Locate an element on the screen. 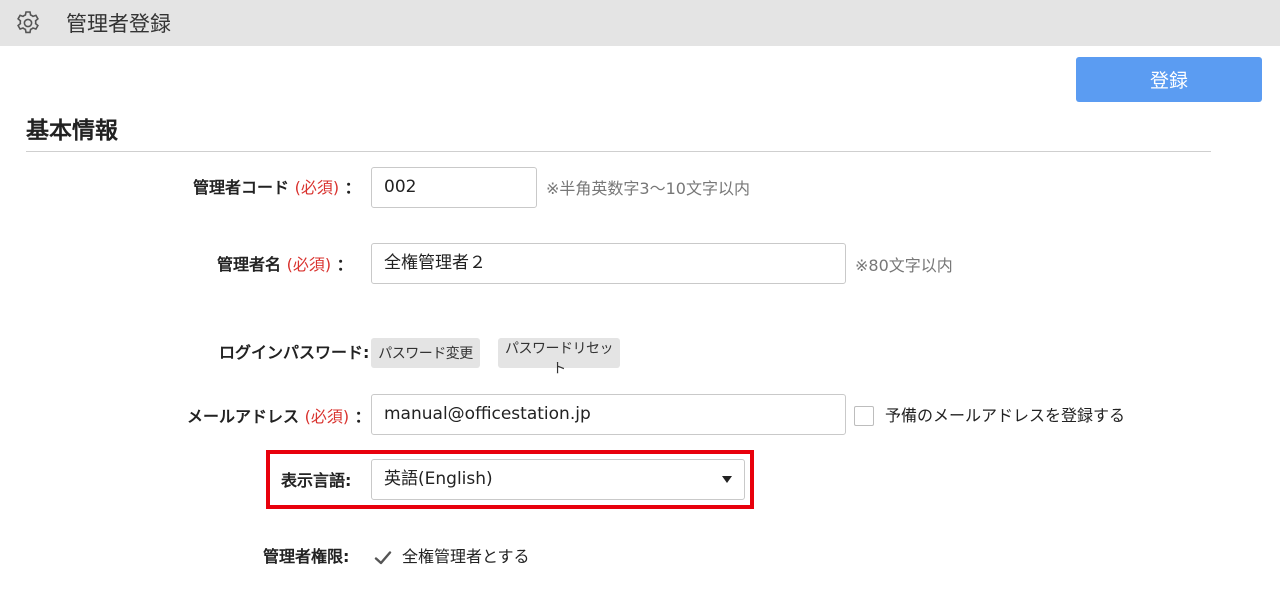  page-header: 管理者登録 is located at coordinates (640, 23).